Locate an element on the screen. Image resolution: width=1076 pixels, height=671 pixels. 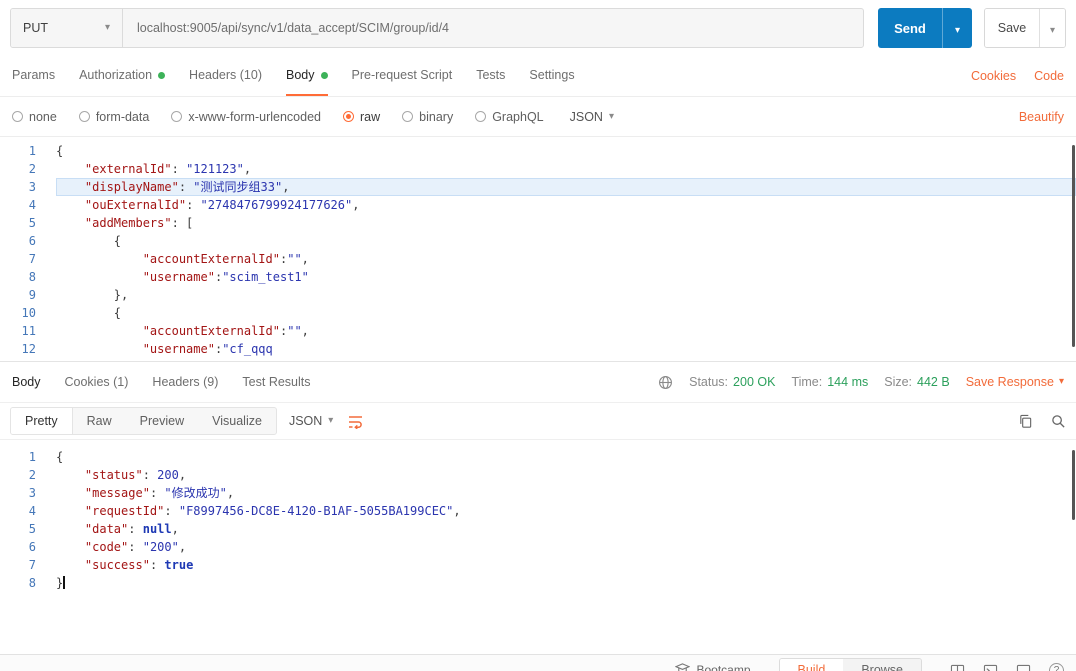
line-number: 1 is located at coordinates (32, 151).